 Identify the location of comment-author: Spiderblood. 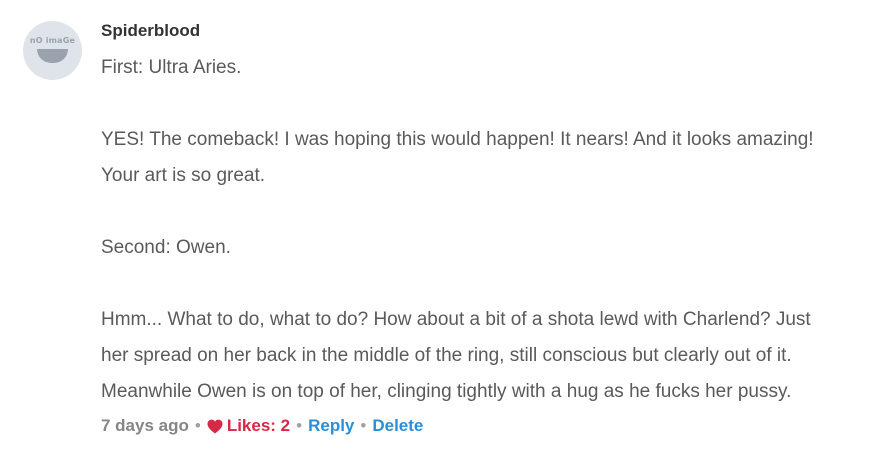
(150, 31).